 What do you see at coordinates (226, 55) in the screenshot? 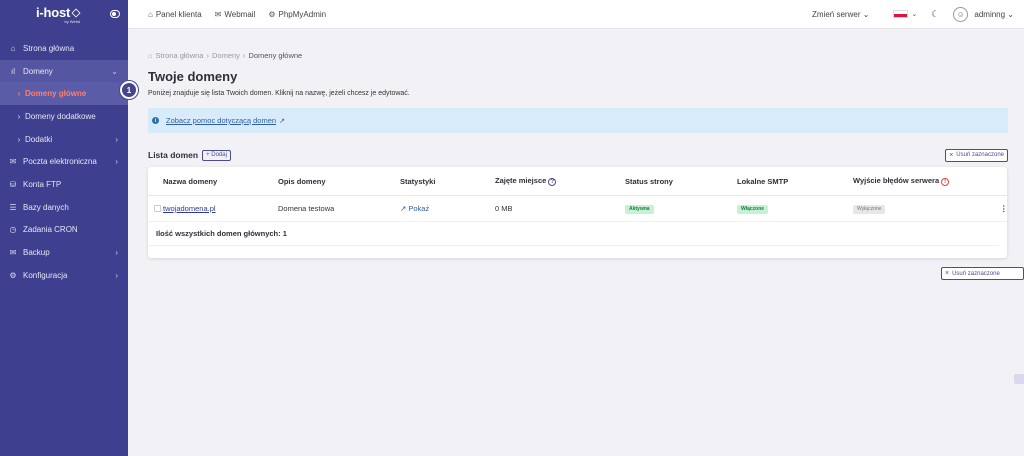
I see `breadcrumb-domains: Domeny` at bounding box center [226, 55].